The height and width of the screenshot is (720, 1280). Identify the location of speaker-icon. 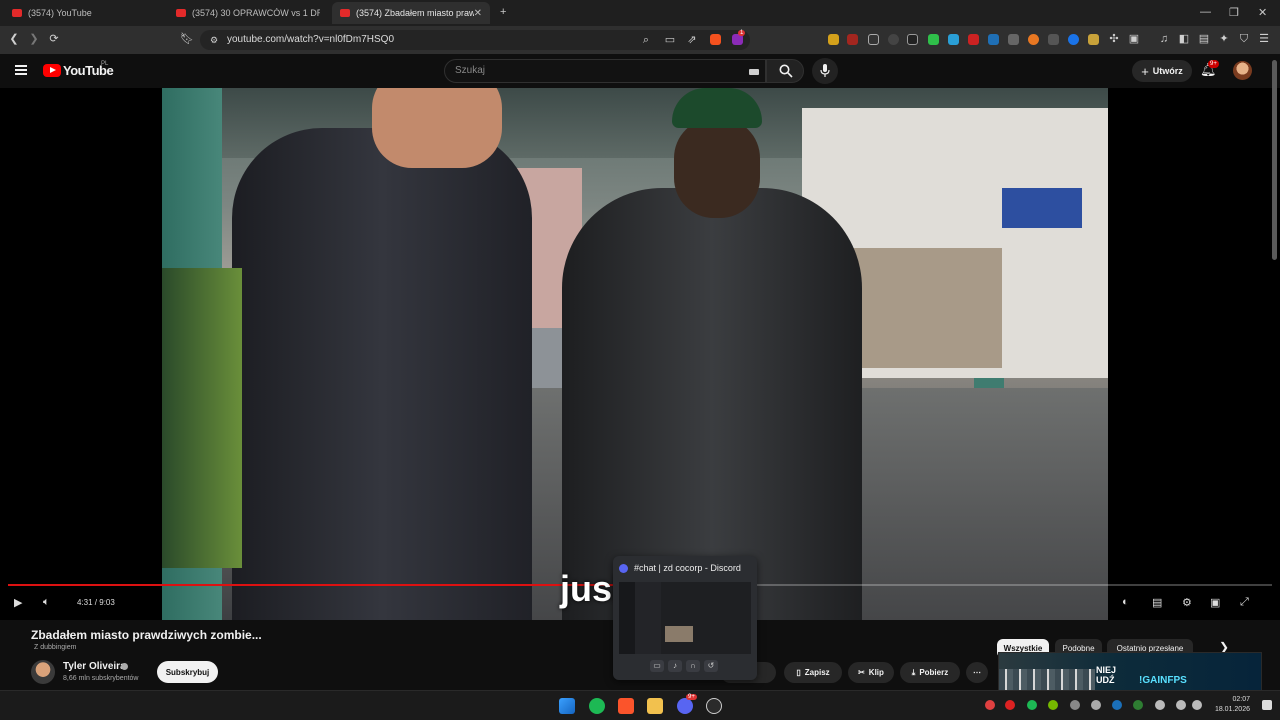
(1197, 705).